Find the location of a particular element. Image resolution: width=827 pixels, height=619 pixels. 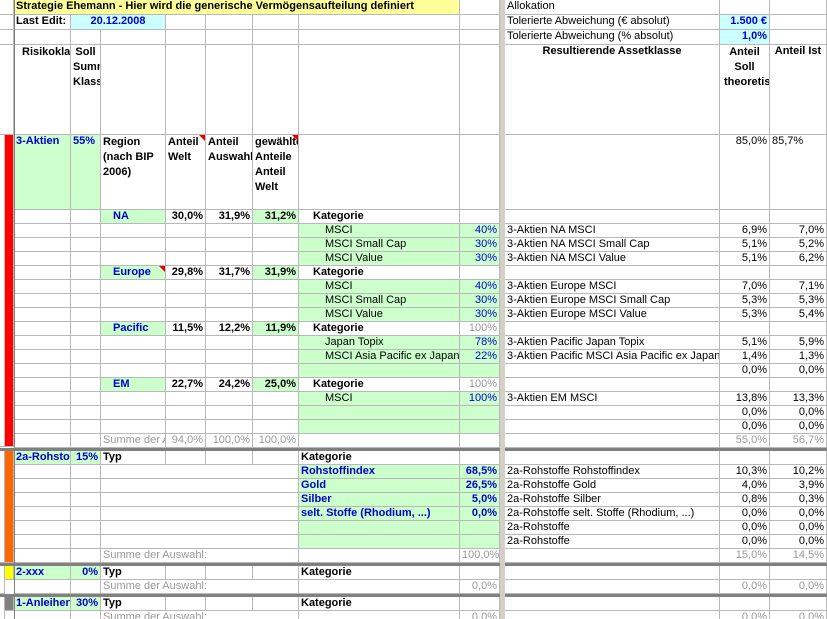

kategorie-item-name: MSCI Small Cap is located at coordinates (379, 301).